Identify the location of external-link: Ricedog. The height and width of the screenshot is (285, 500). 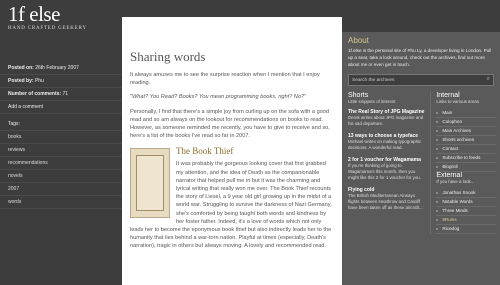
(466, 229).